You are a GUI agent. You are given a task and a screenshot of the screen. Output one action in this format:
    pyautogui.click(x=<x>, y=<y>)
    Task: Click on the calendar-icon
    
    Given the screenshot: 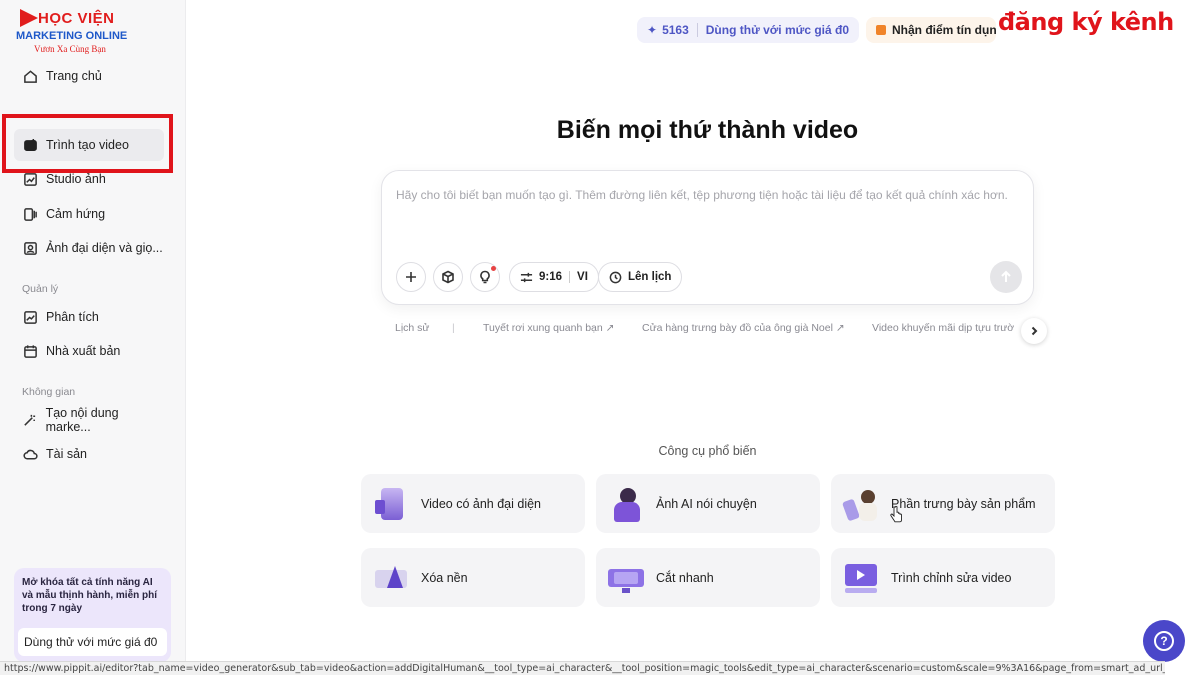 What is the action you would take?
    pyautogui.click(x=30, y=351)
    